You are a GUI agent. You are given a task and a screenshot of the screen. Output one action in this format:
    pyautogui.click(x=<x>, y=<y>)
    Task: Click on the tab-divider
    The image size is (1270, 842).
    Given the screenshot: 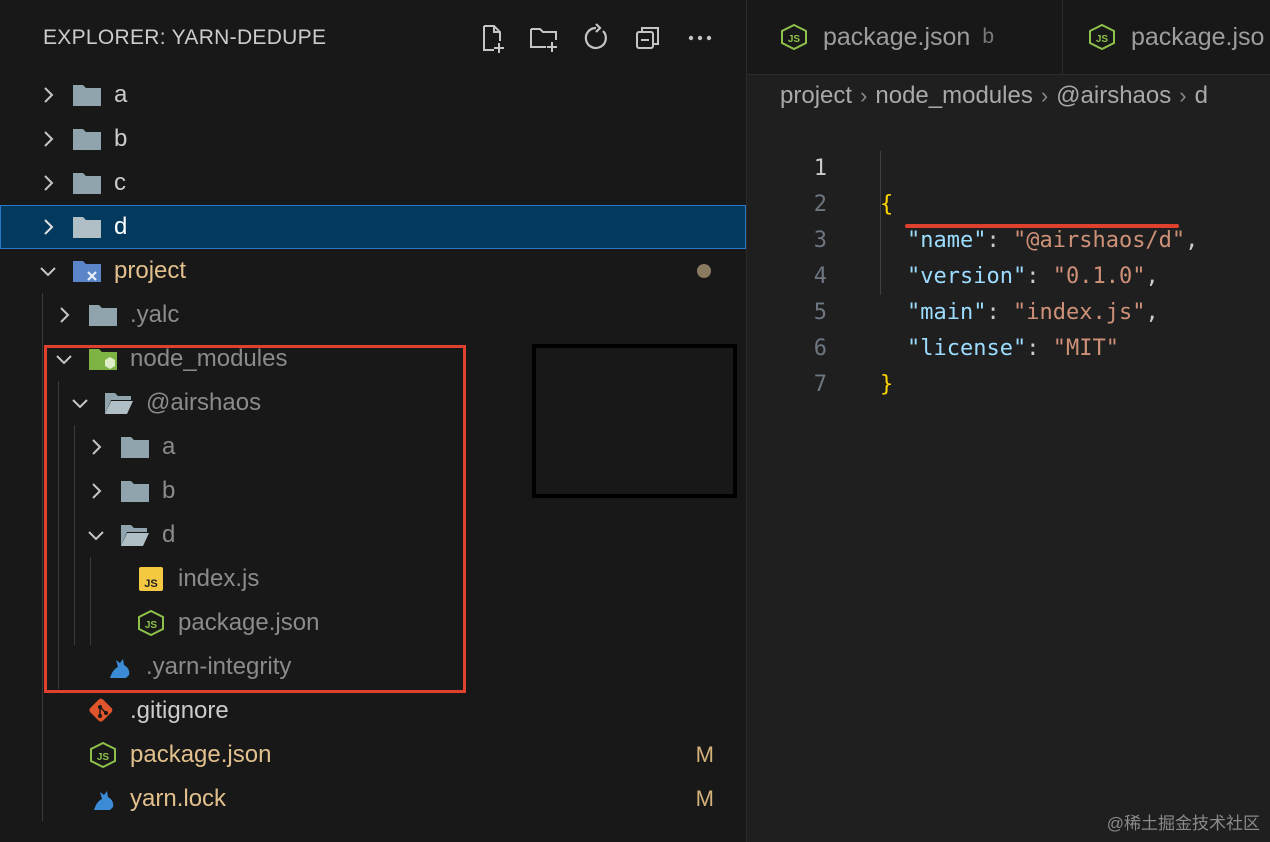 What is the action you would take?
    pyautogui.click(x=1062, y=37)
    